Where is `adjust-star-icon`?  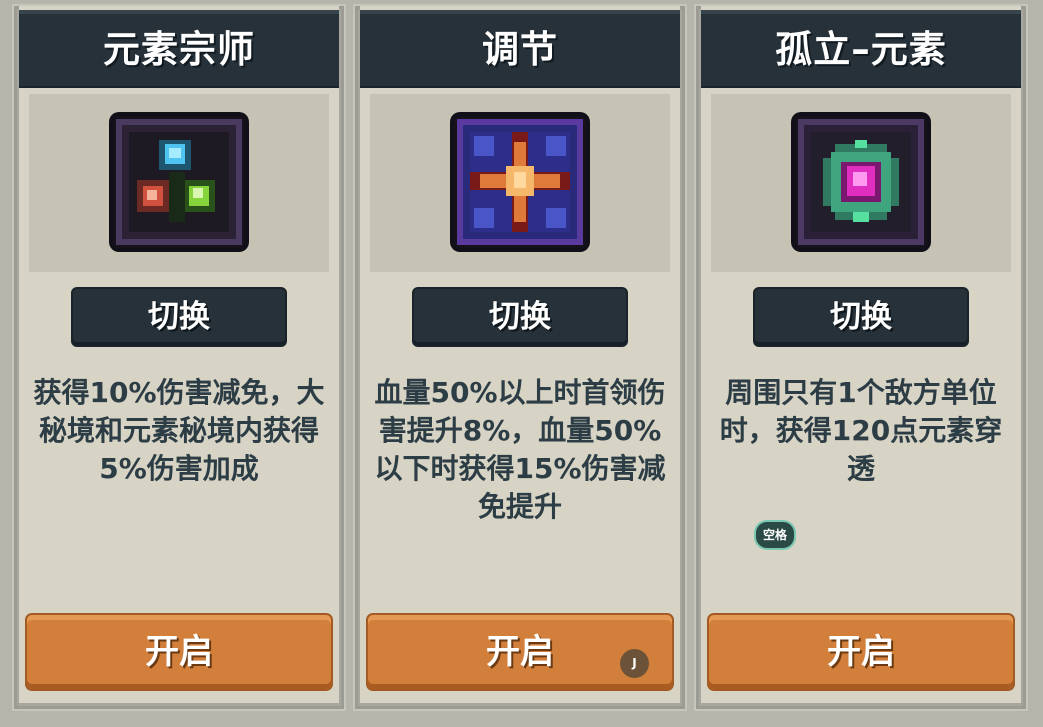
adjust-star-icon is located at coordinates (520, 182).